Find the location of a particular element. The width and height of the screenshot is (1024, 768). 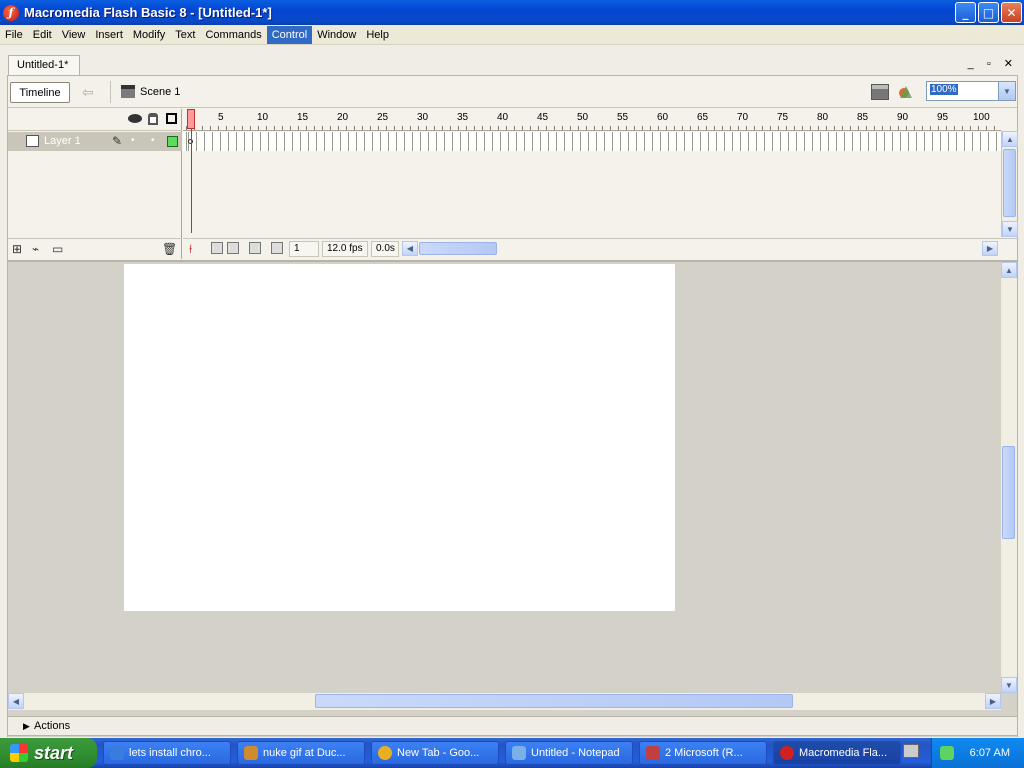

browser-icon is located at coordinates (251, 753).